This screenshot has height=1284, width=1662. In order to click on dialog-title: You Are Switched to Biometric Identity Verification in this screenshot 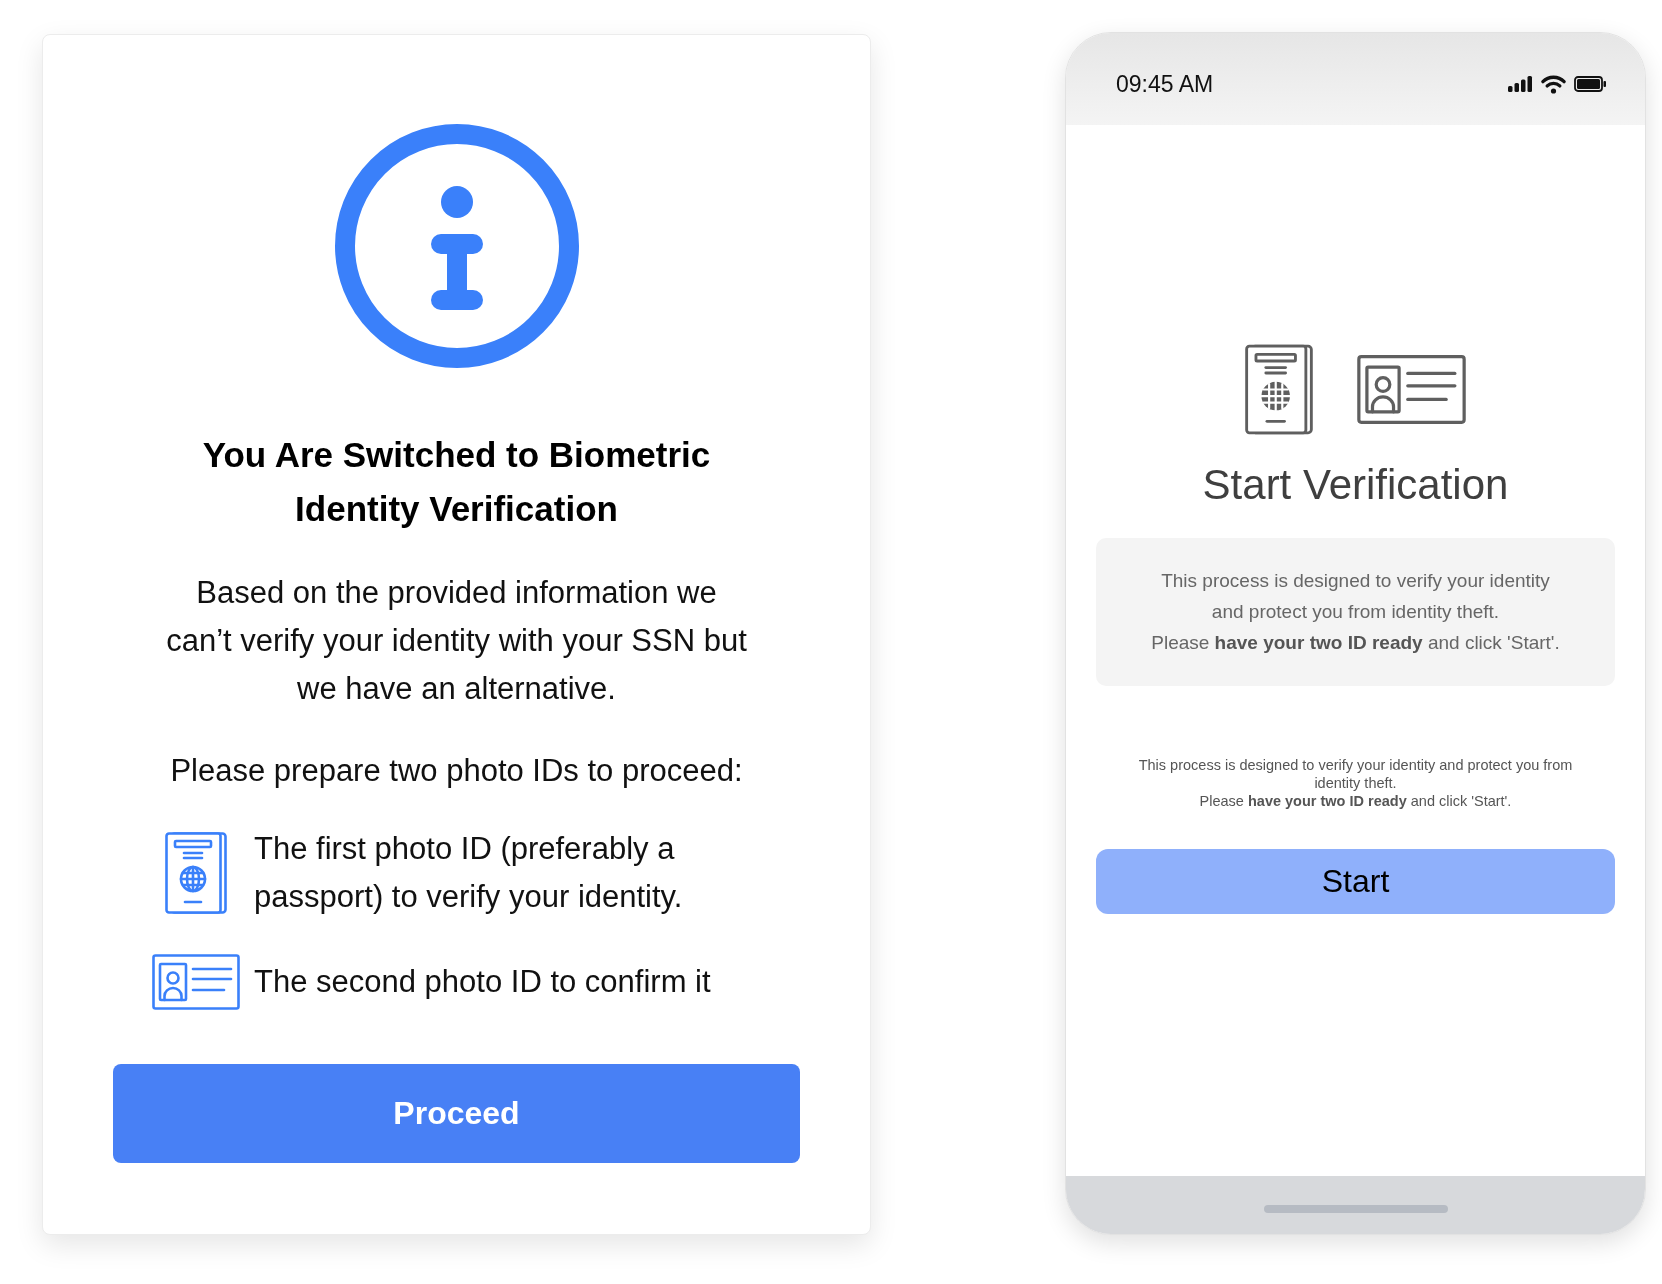, I will do `click(456, 482)`.